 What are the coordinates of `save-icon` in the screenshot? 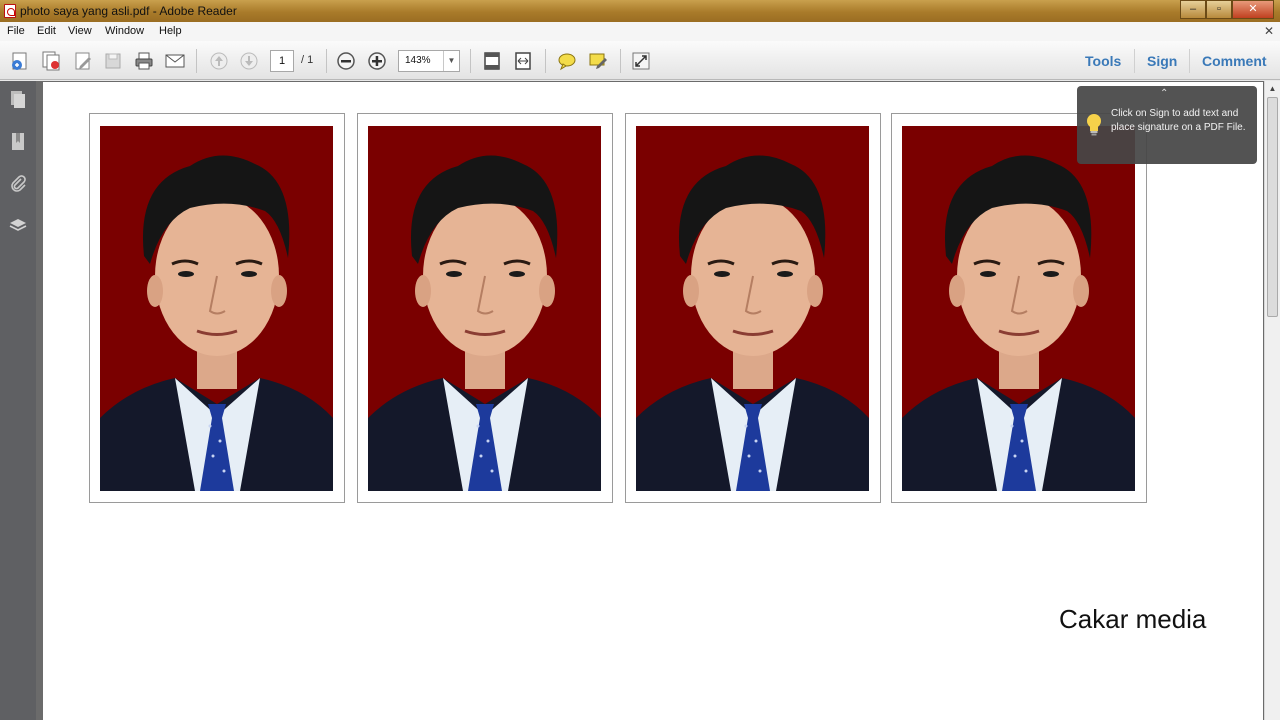 It's located at (113, 61).